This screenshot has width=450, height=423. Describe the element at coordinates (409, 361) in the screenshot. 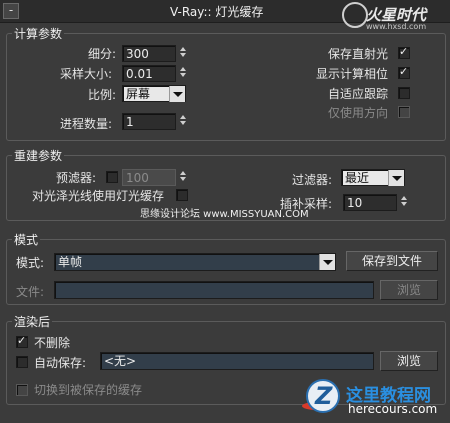

I see `autosave-browse-button: 浏览` at that location.